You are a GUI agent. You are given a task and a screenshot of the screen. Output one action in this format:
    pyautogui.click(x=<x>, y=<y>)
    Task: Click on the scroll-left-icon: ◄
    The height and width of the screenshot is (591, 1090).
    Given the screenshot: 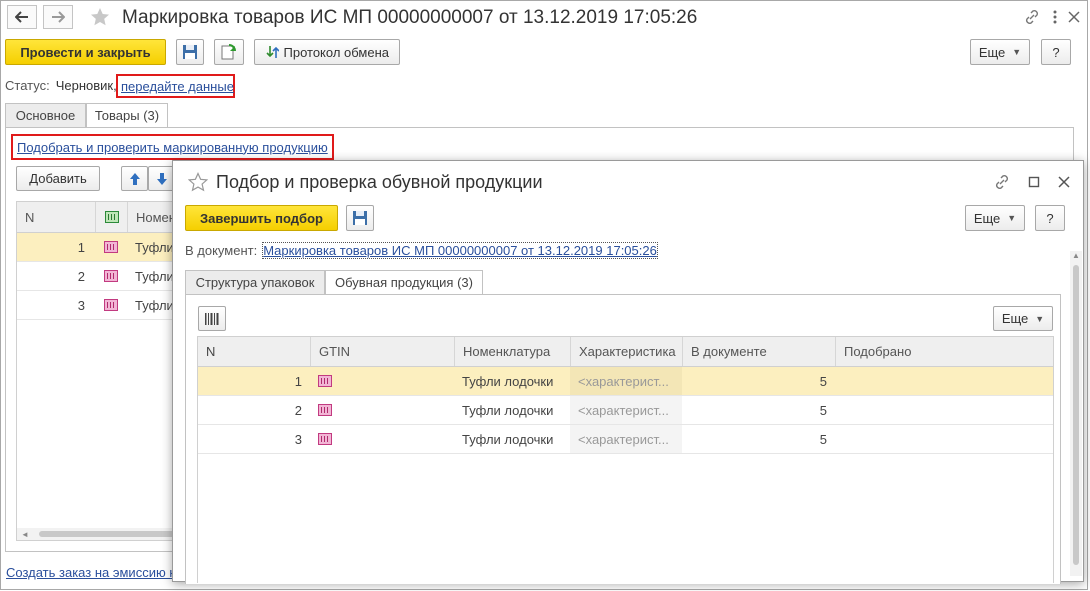 What is the action you would take?
    pyautogui.click(x=25, y=534)
    